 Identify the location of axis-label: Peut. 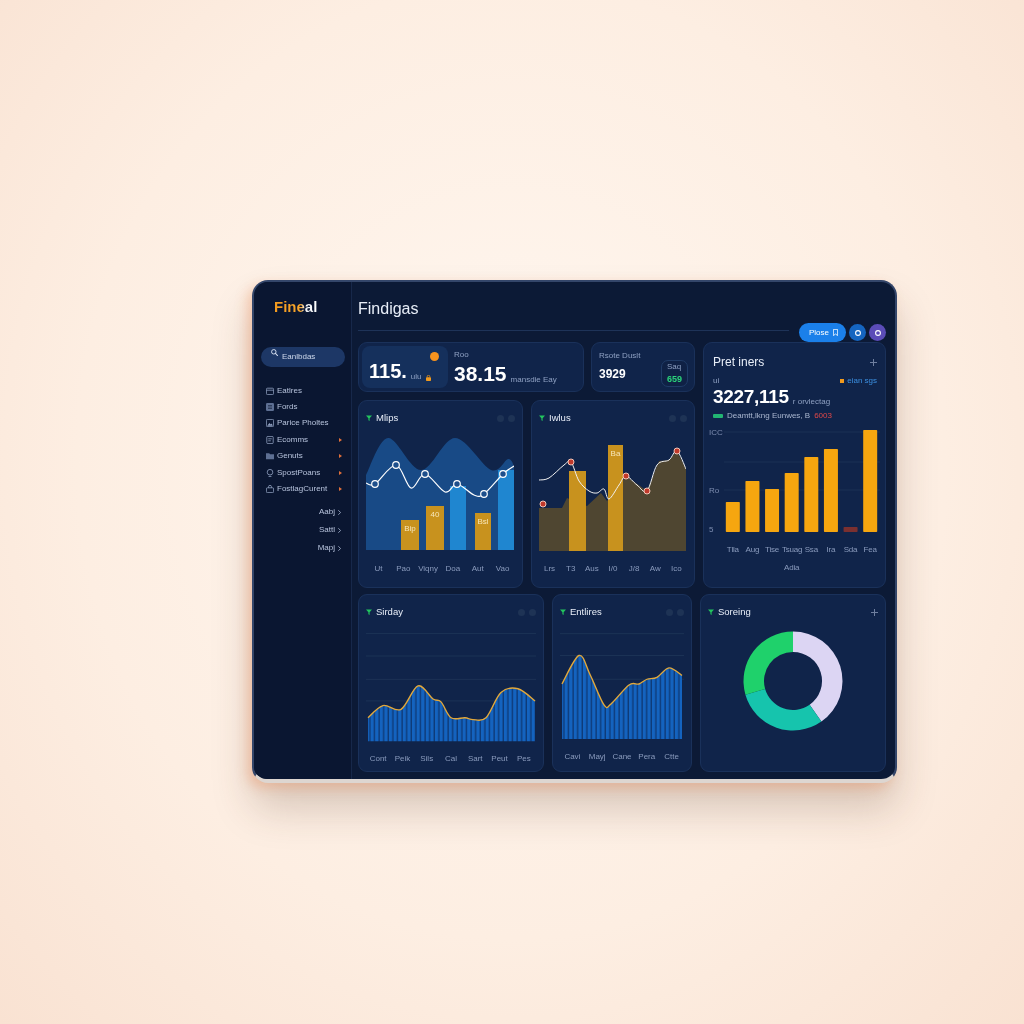
(499, 758).